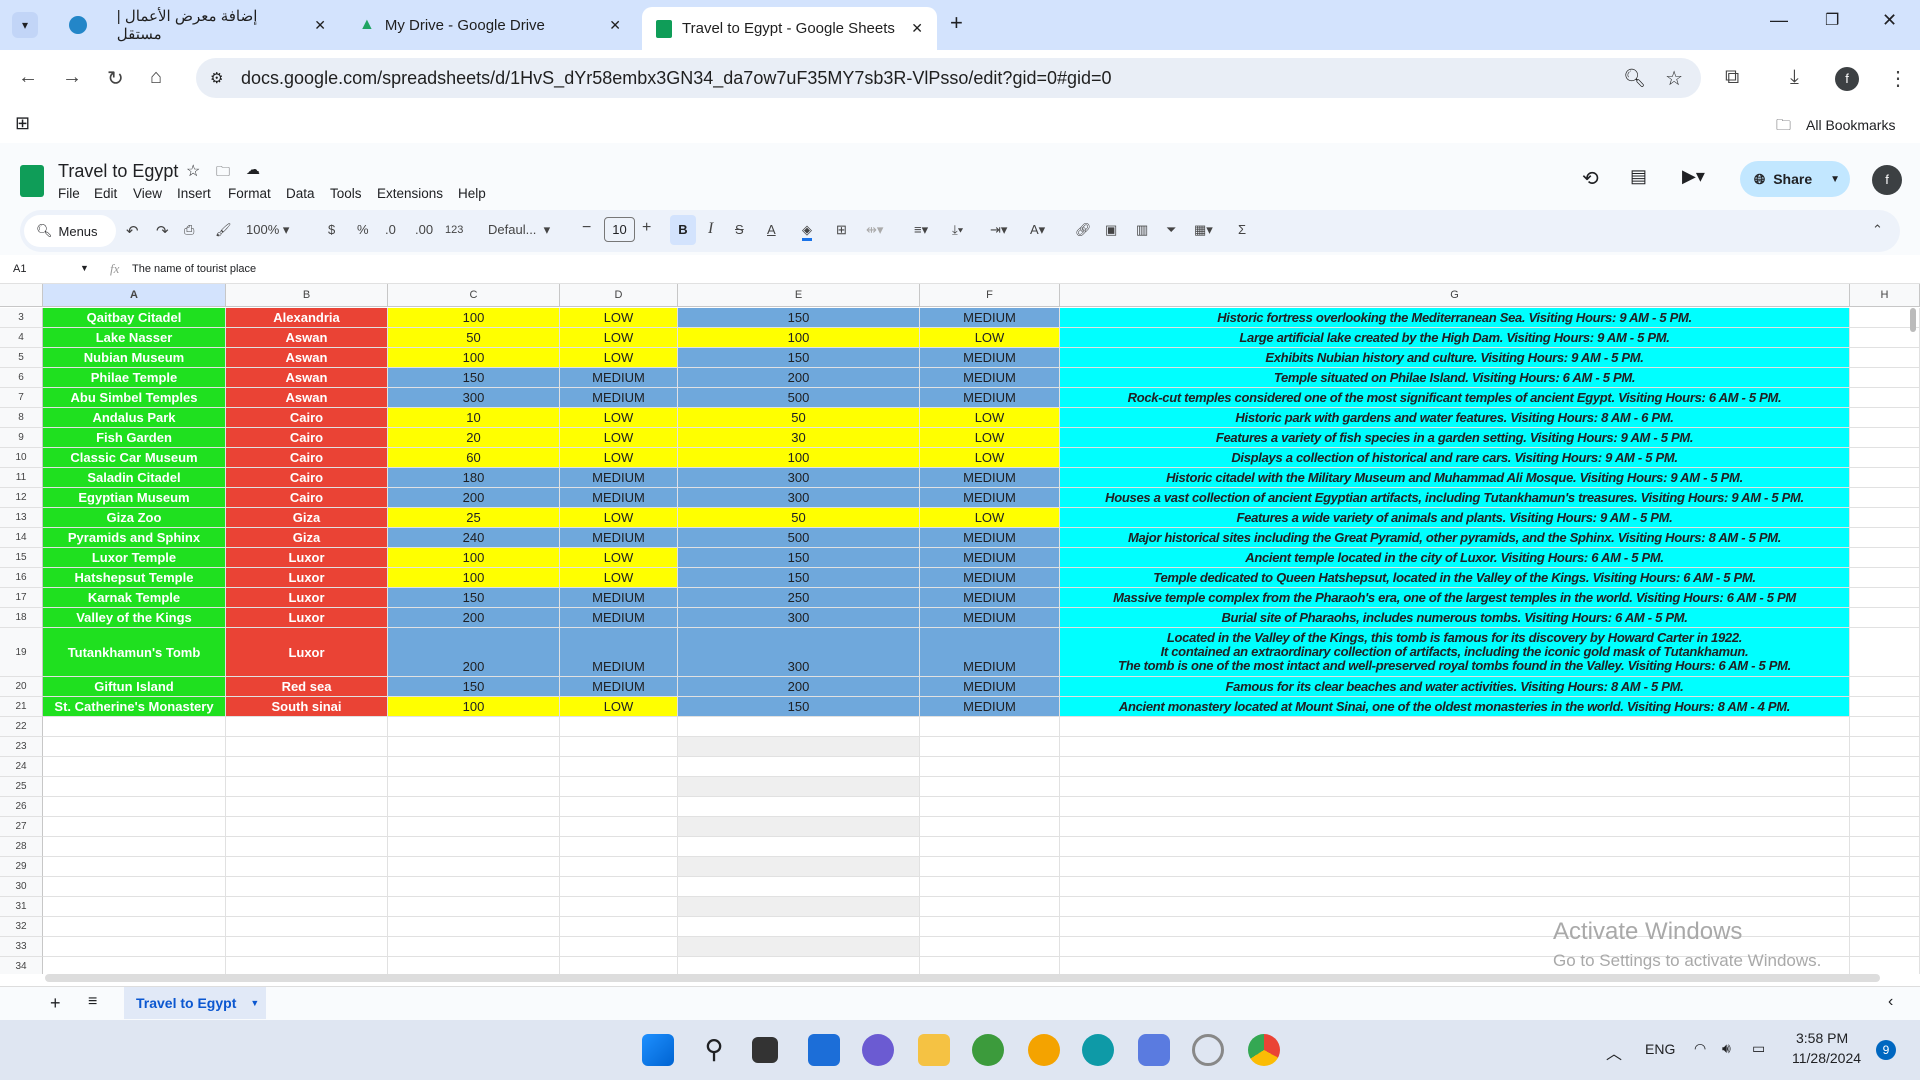  Describe the element at coordinates (799, 687) in the screenshot. I see `cell-visitors: 200` at that location.